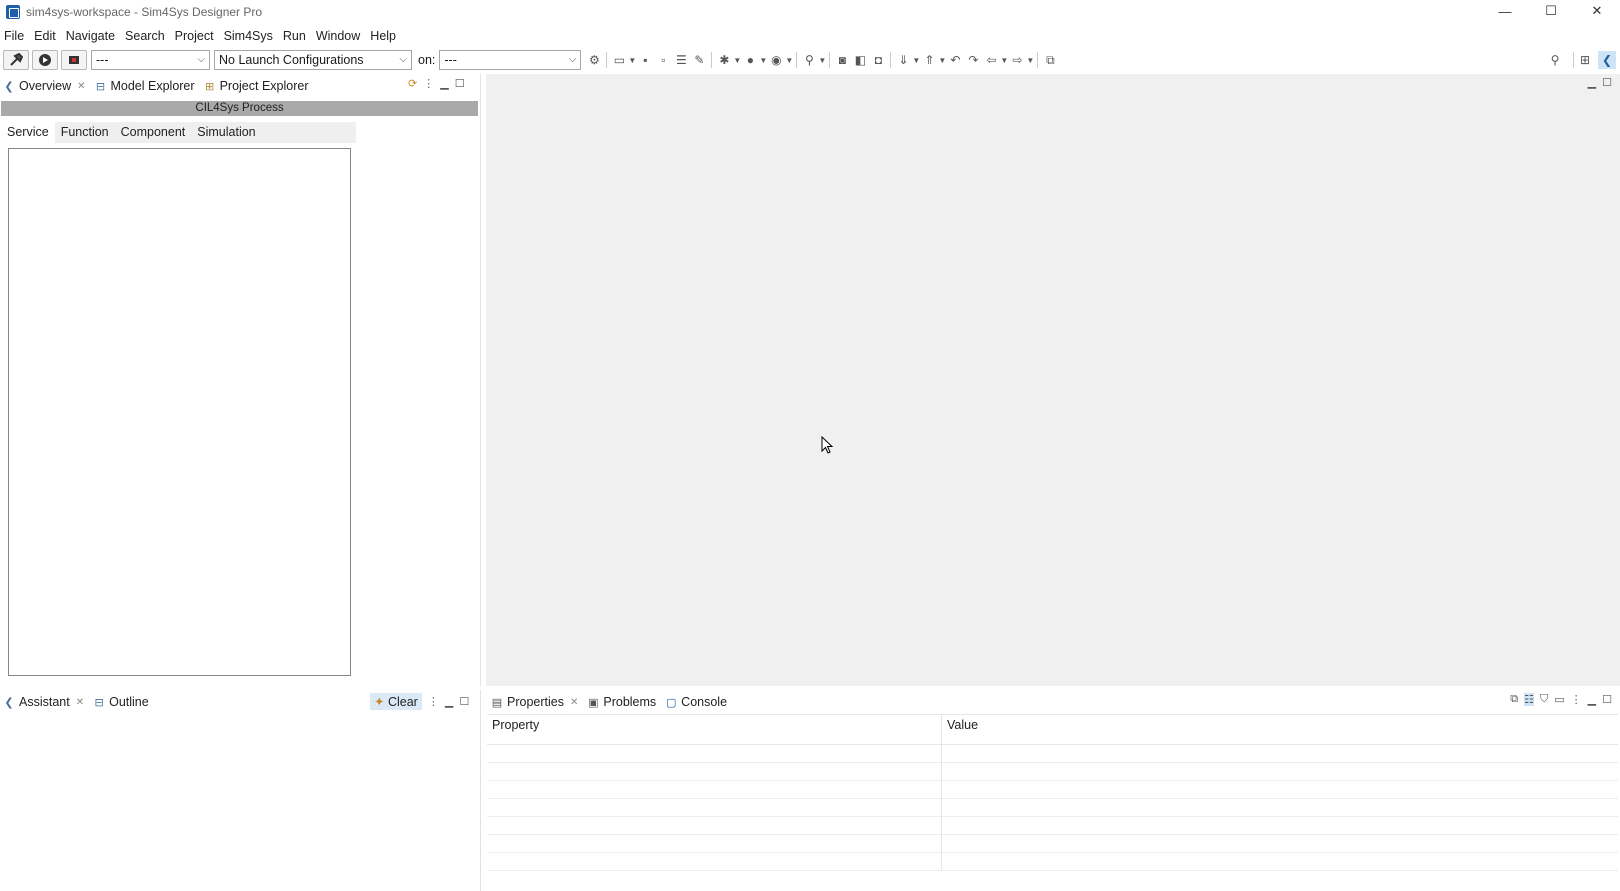 The width and height of the screenshot is (1620, 891). Describe the element at coordinates (85, 132) in the screenshot. I see `subtab-function: Function` at that location.